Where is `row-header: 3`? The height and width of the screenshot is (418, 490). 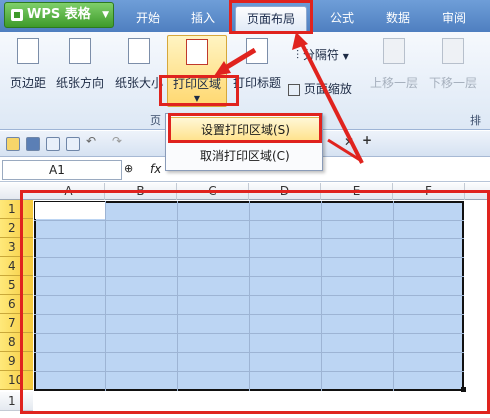
row-header: 3 is located at coordinates (16, 247).